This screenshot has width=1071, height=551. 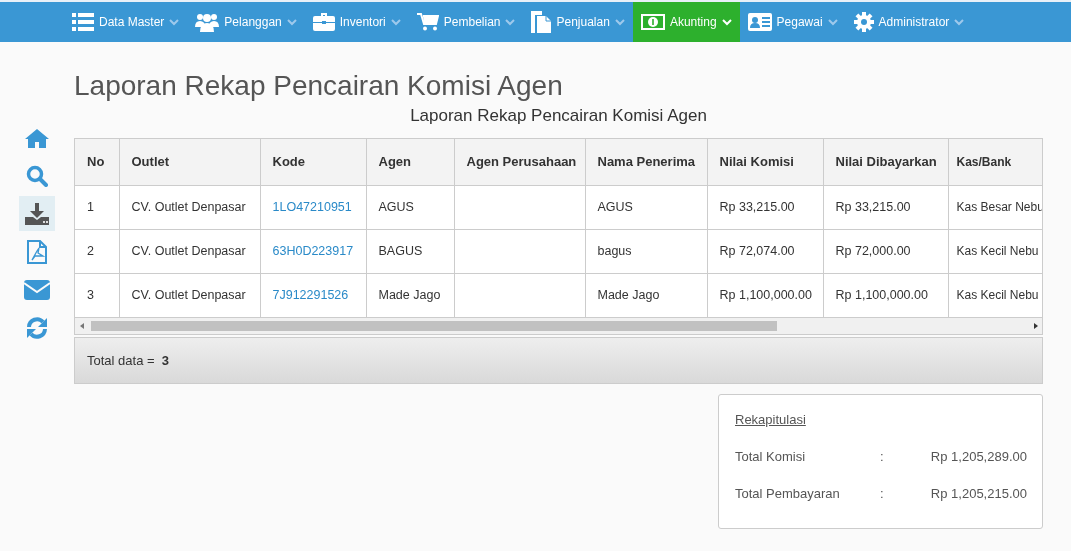 What do you see at coordinates (771, 456) in the screenshot?
I see `recap-label: Total Komisi` at bounding box center [771, 456].